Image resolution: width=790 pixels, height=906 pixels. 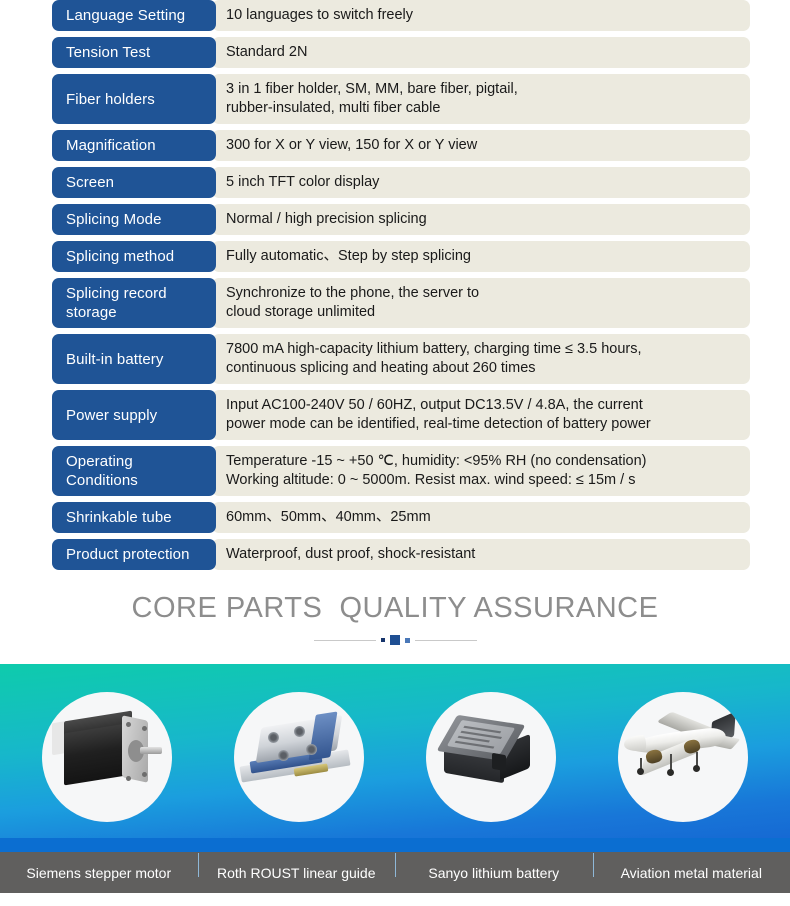 I want to click on spec-label-text: Product protection, so click(x=128, y=554).